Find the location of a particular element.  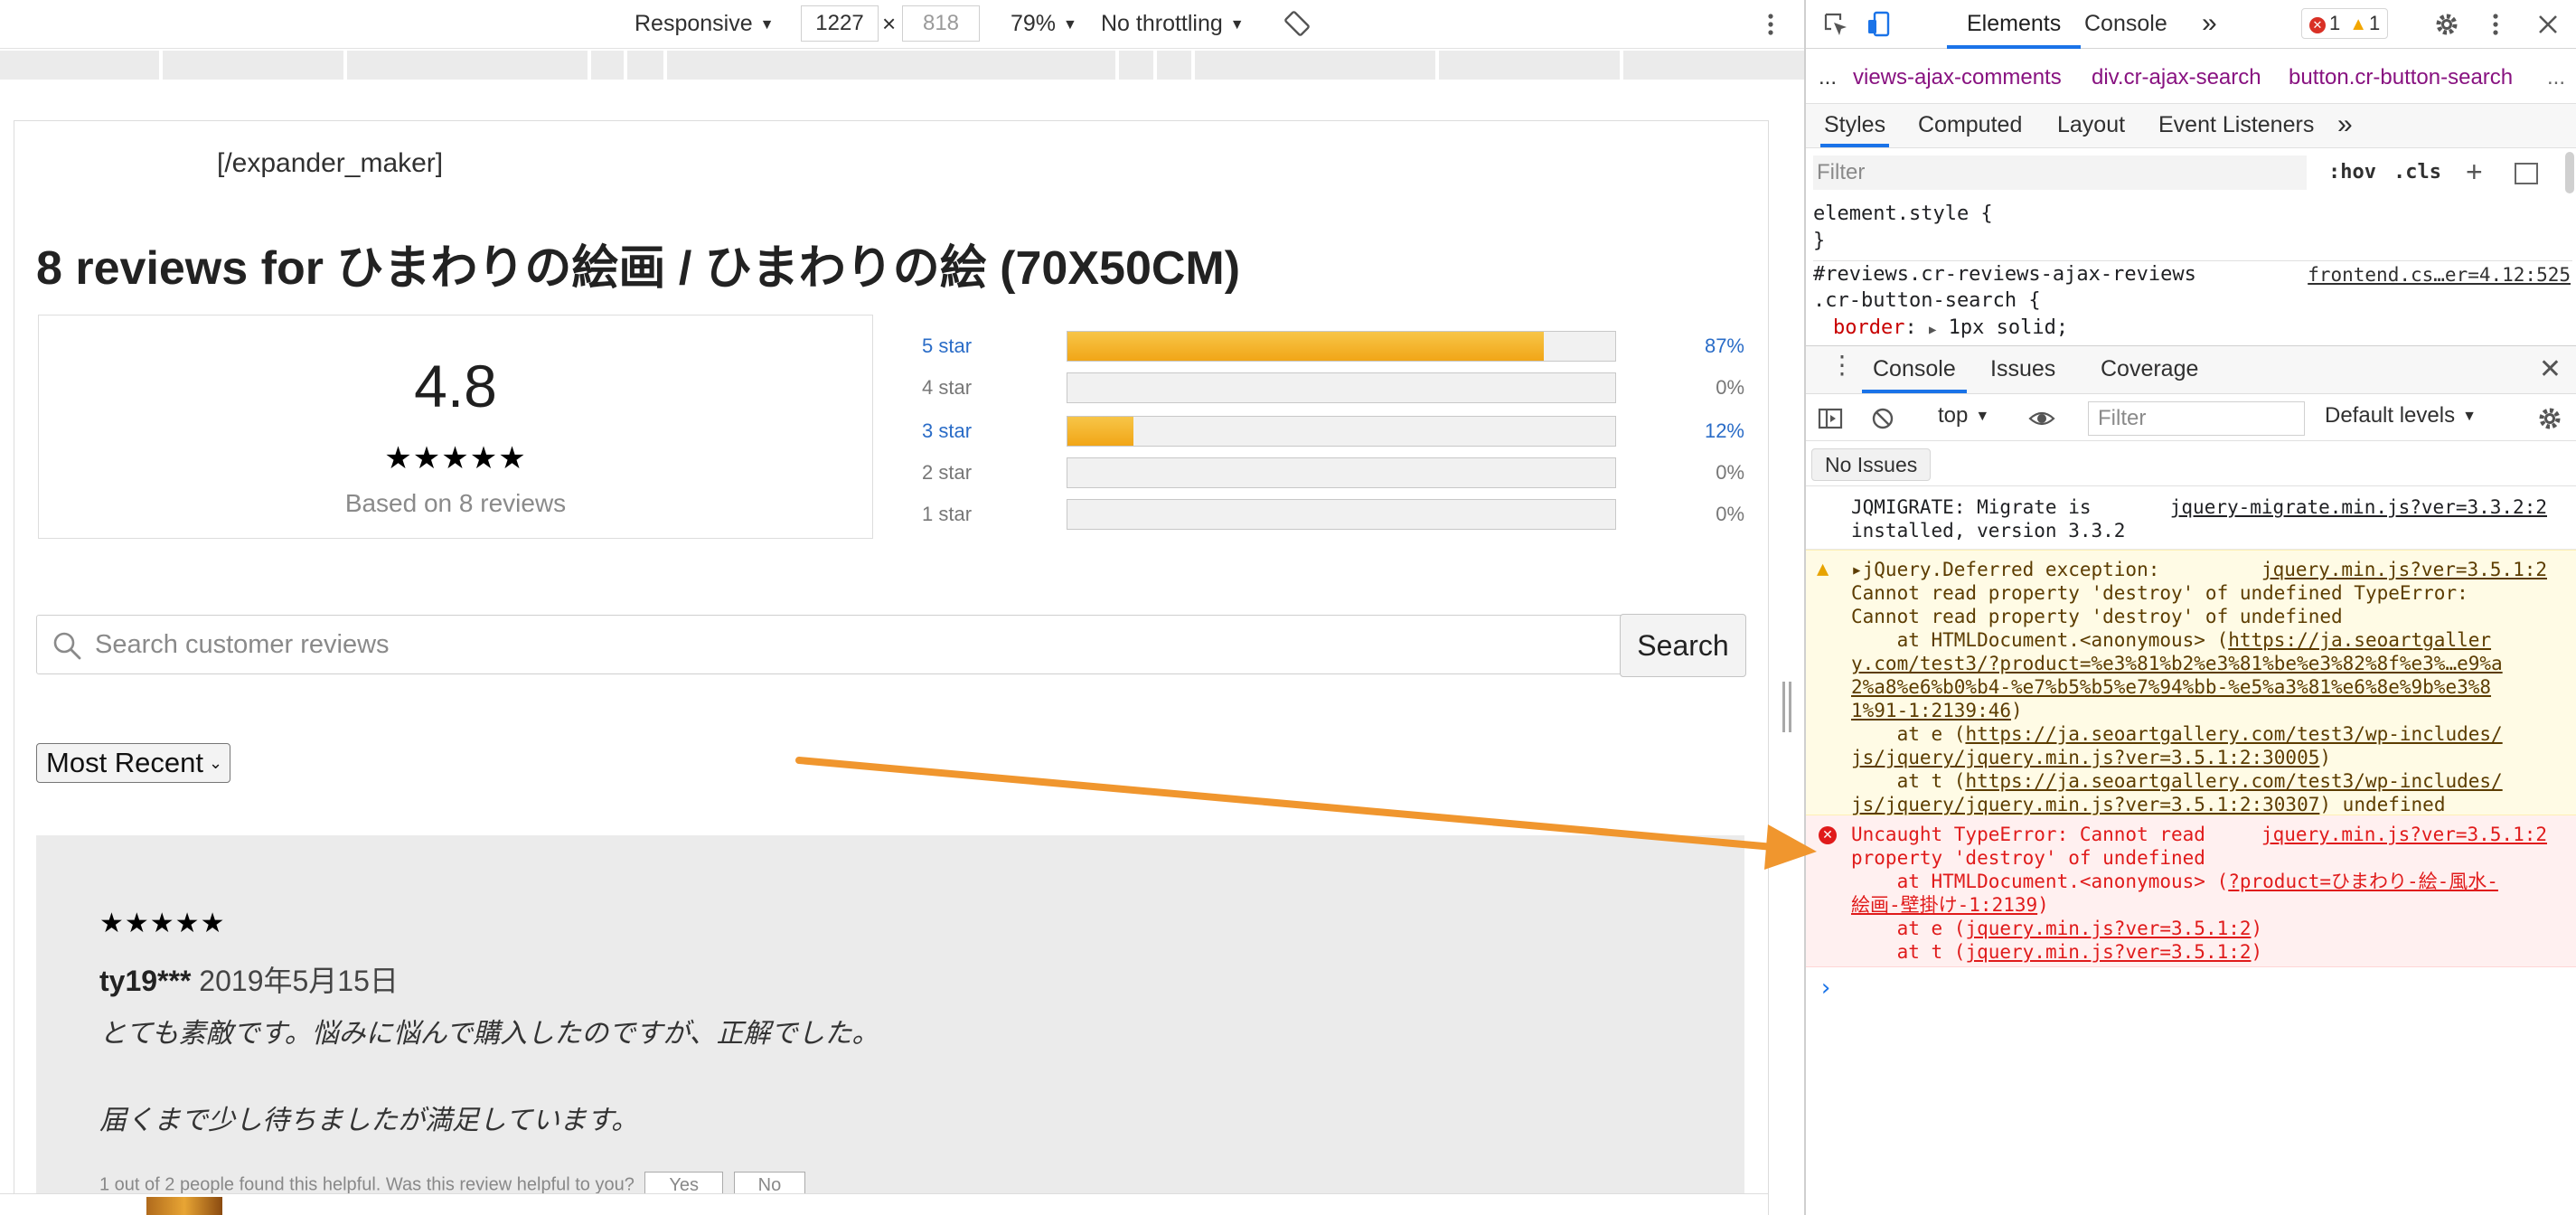

review-count-text: Based on 8 reviews is located at coordinates (456, 503).